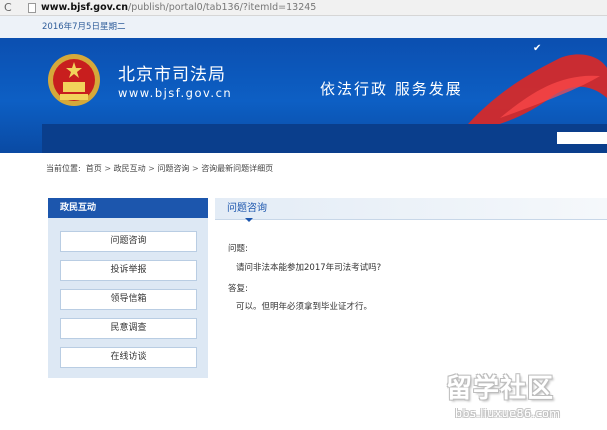 This screenshot has width=607, height=430. Describe the element at coordinates (237, 168) in the screenshot. I see `breadcrumb-item-detail: 咨询最新问题详细页` at that location.